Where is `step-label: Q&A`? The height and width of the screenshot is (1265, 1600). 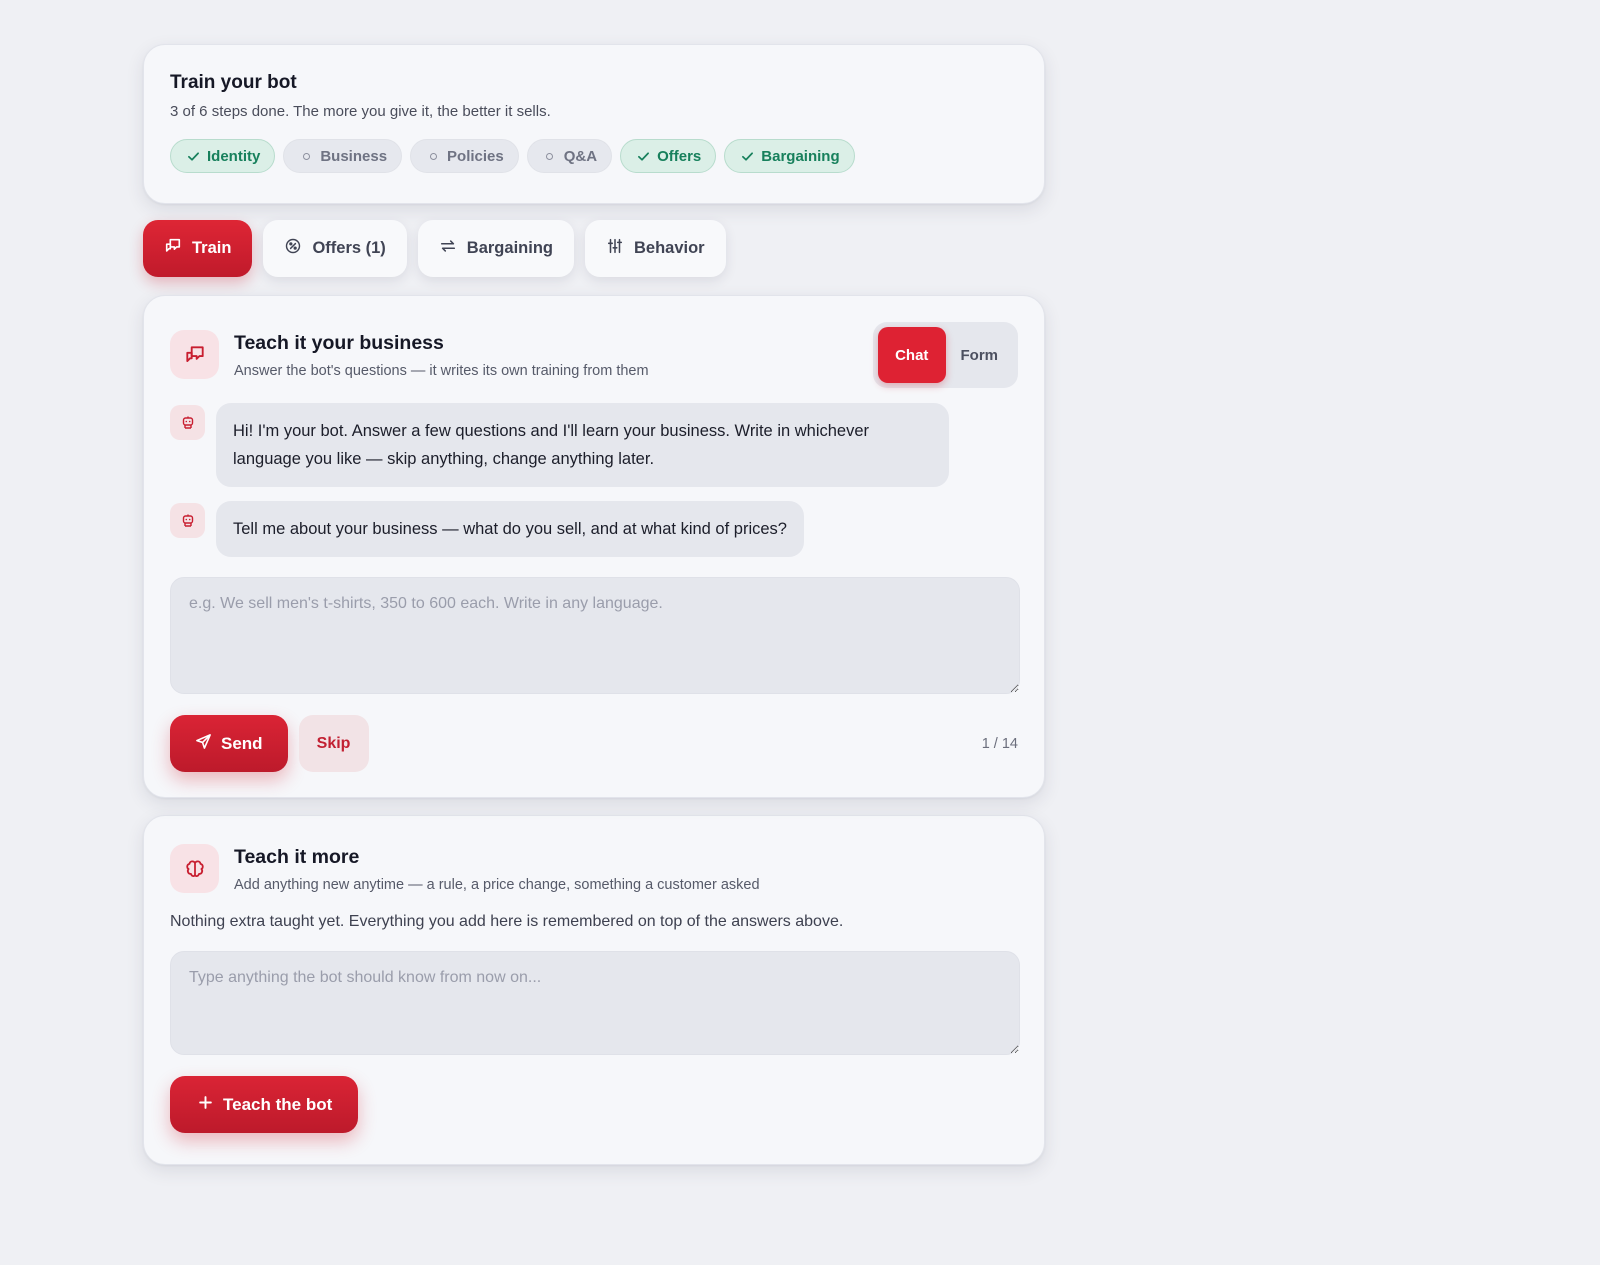 step-label: Q&A is located at coordinates (580, 156).